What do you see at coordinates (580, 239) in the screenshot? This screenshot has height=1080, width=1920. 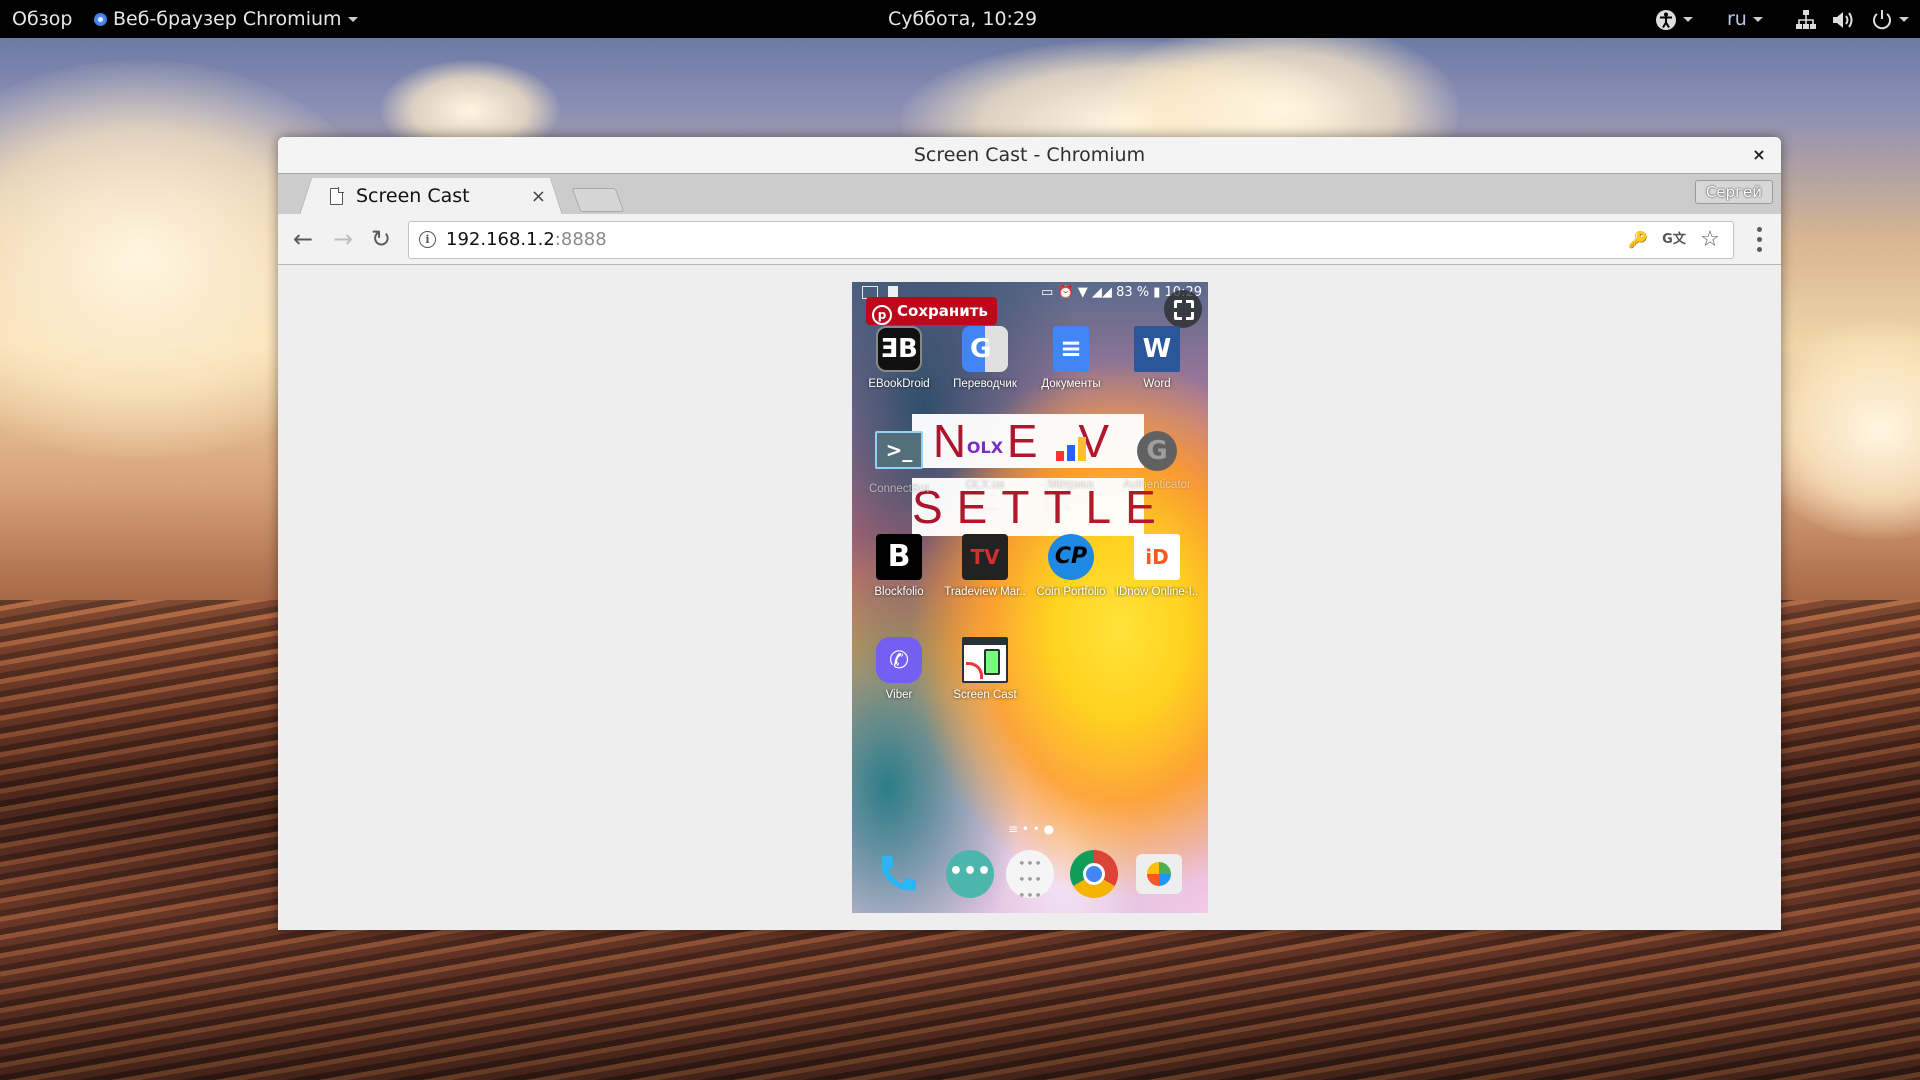 I see `url-port: :8888` at bounding box center [580, 239].